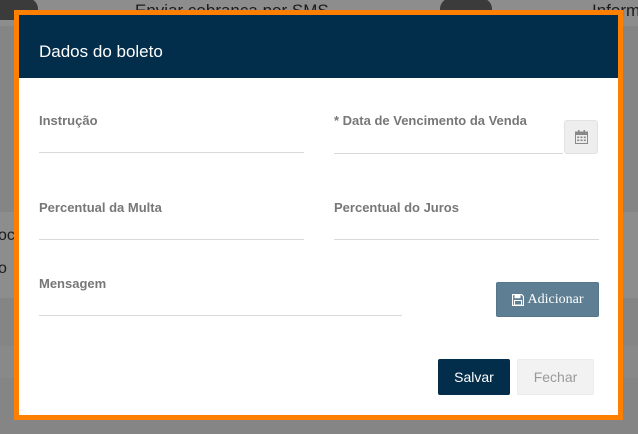 The width and height of the screenshot is (638, 434). I want to click on save-disk-icon, so click(517, 299).